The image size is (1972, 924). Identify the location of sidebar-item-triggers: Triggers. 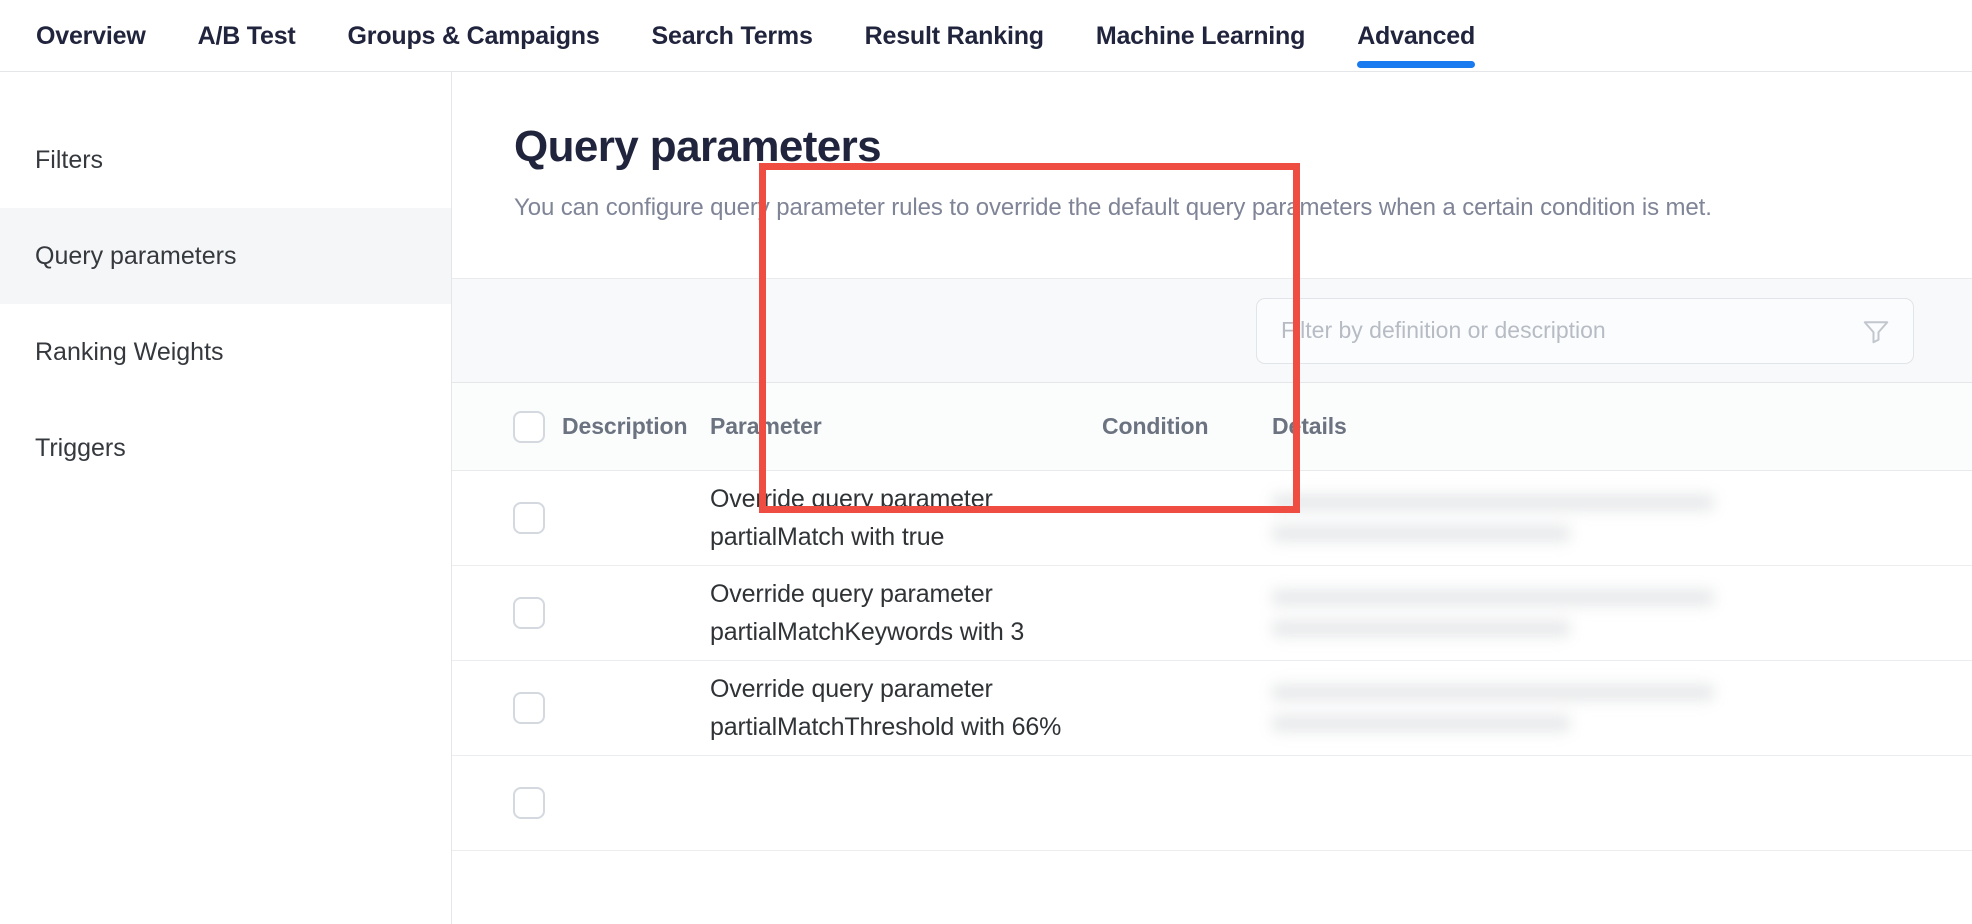
(225, 448).